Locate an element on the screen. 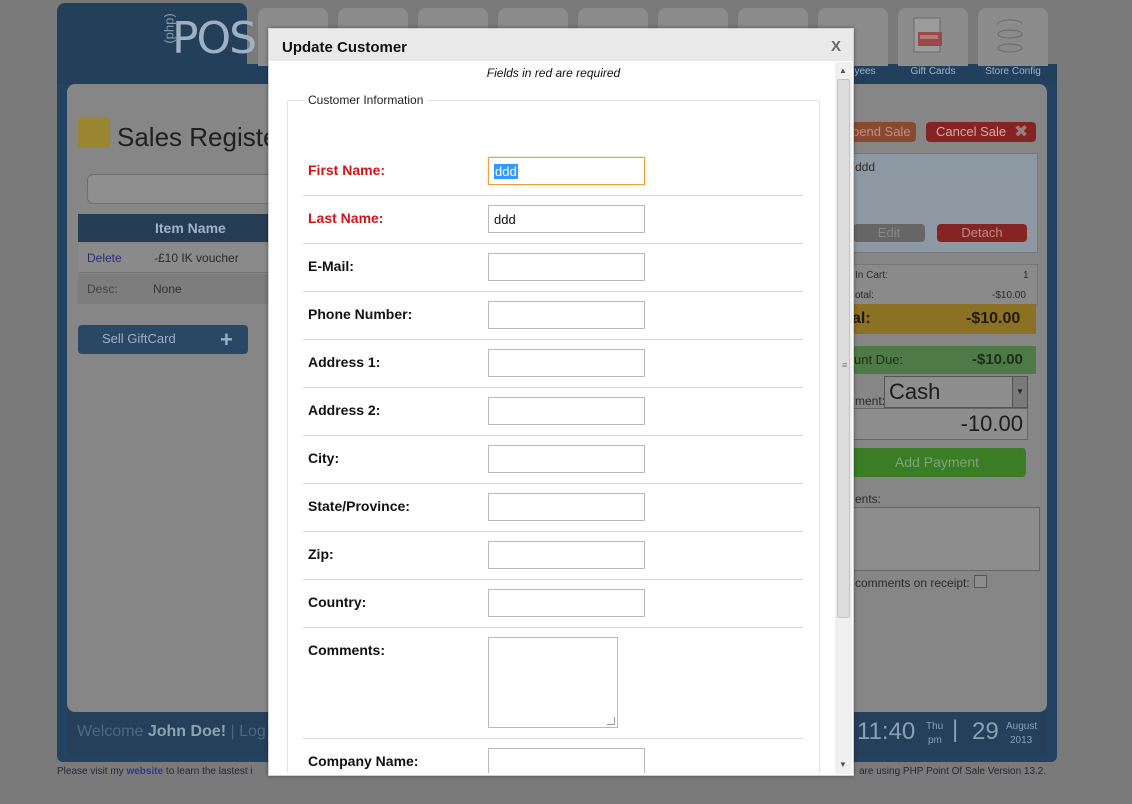 This screenshot has width=1132, height=804. form-row-zip: Zip: is located at coordinates (553, 555).